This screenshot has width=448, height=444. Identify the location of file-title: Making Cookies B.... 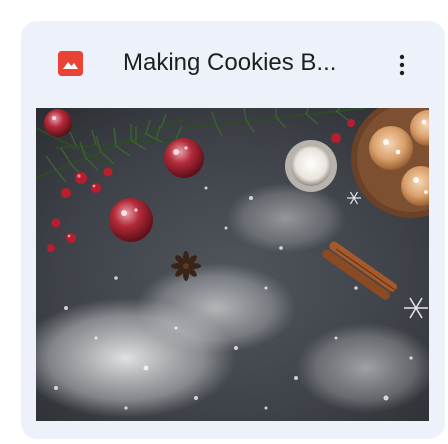
(229, 63).